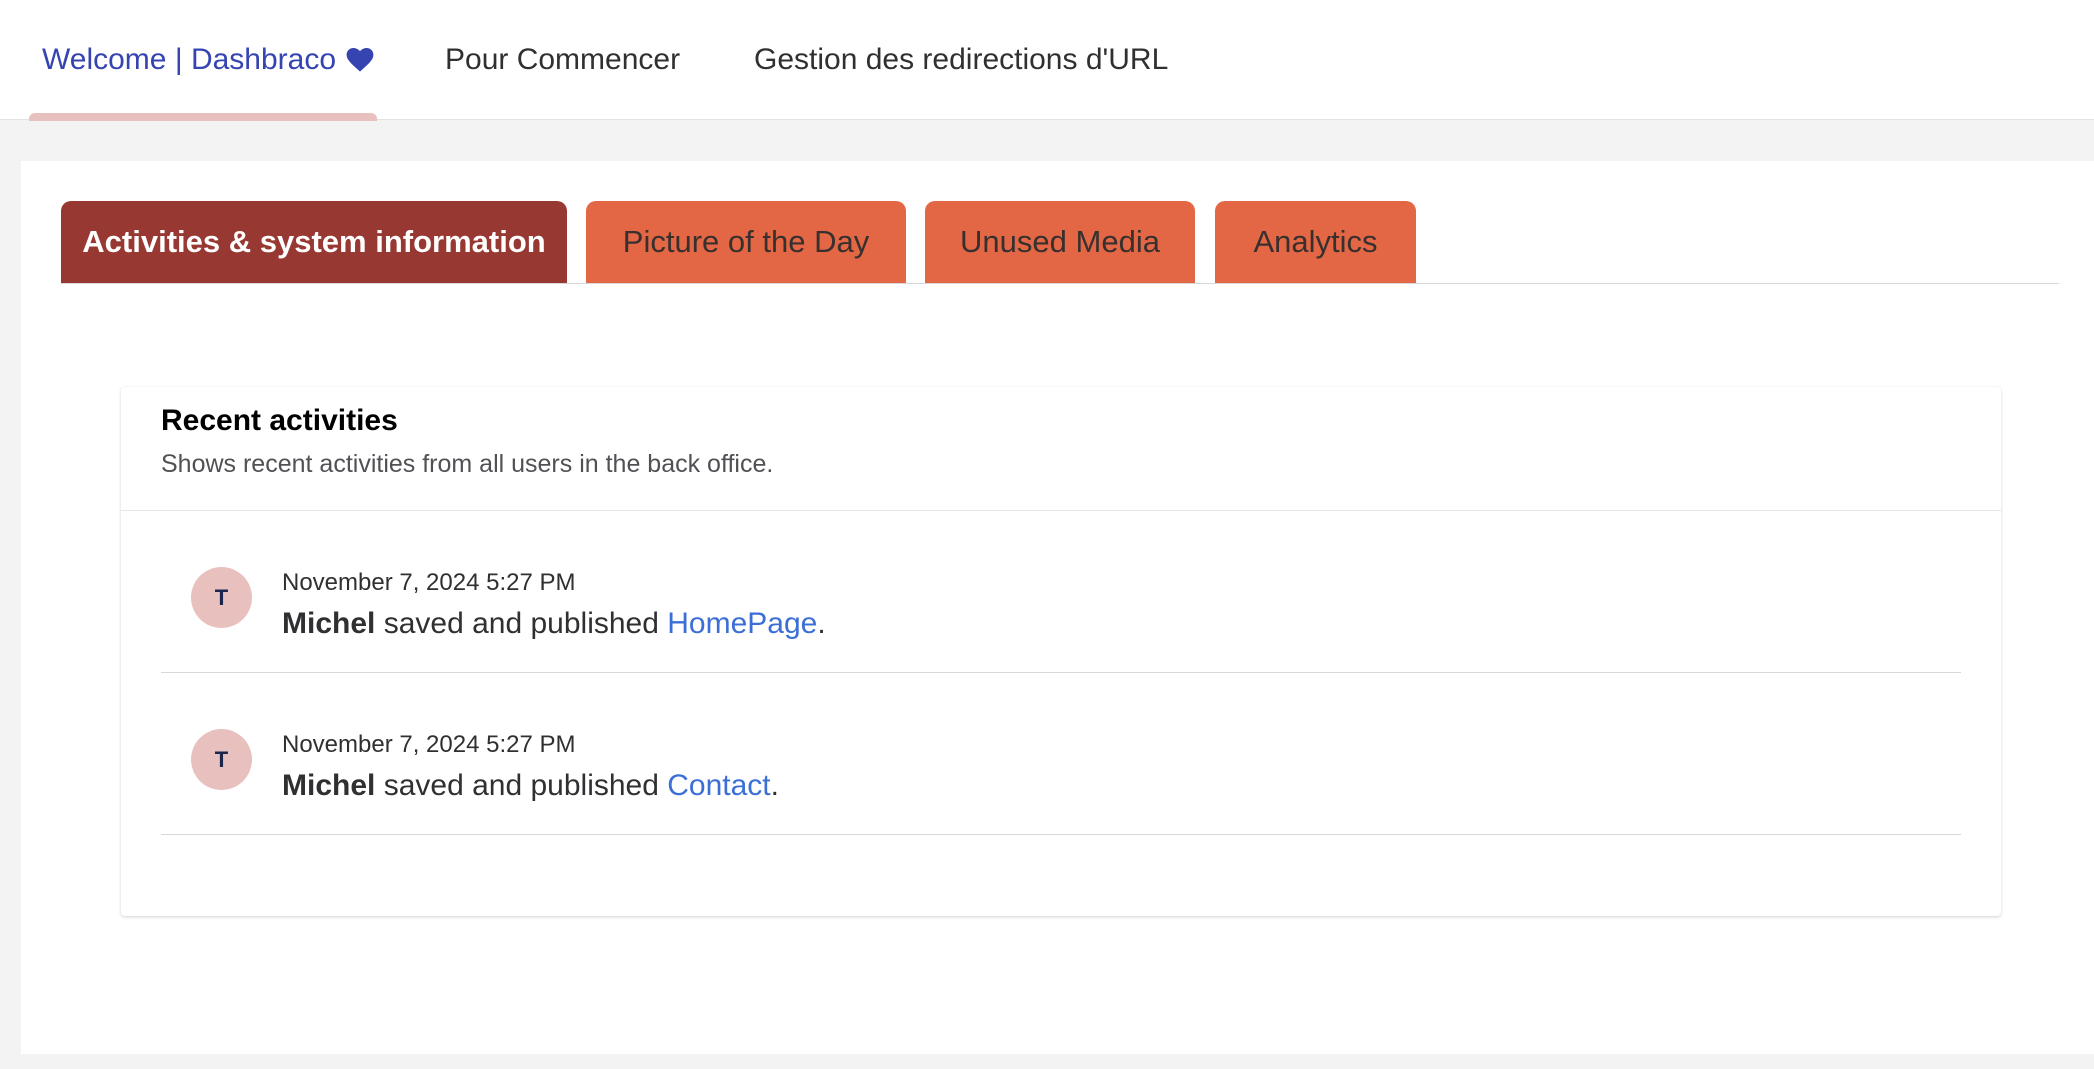 The height and width of the screenshot is (1069, 2094). I want to click on tab-analytics: Analytics, so click(1315, 242).